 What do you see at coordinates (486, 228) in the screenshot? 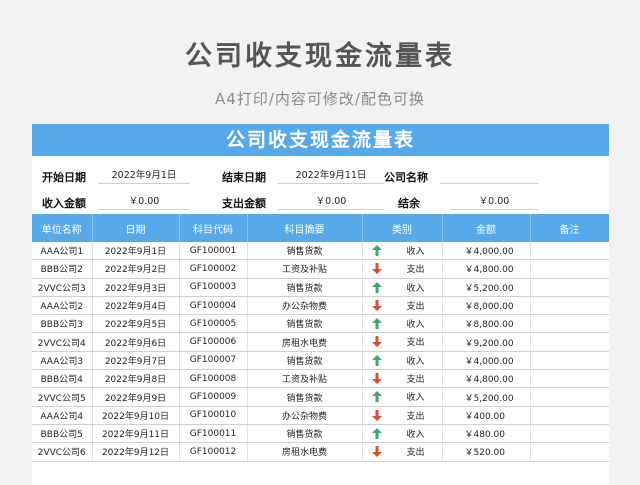
I see `column-header-amount: 金额` at bounding box center [486, 228].